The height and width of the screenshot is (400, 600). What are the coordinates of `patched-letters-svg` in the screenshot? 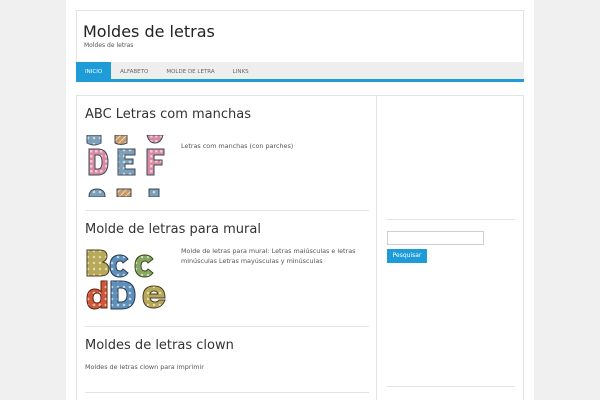 It's located at (125, 166).